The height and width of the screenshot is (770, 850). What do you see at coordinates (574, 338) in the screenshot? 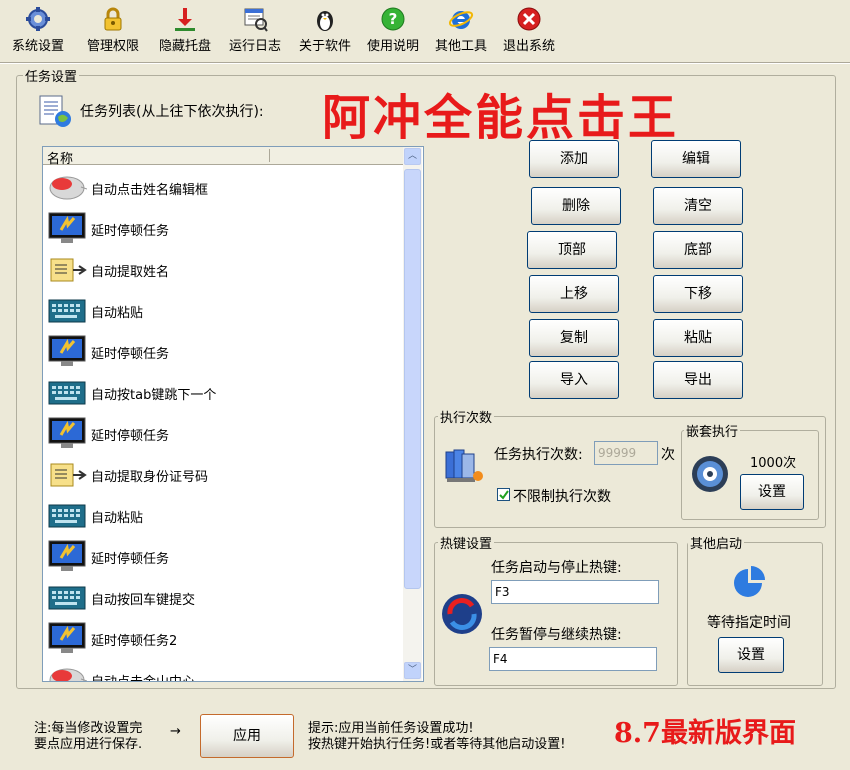
I see `copy-button: 复制` at bounding box center [574, 338].